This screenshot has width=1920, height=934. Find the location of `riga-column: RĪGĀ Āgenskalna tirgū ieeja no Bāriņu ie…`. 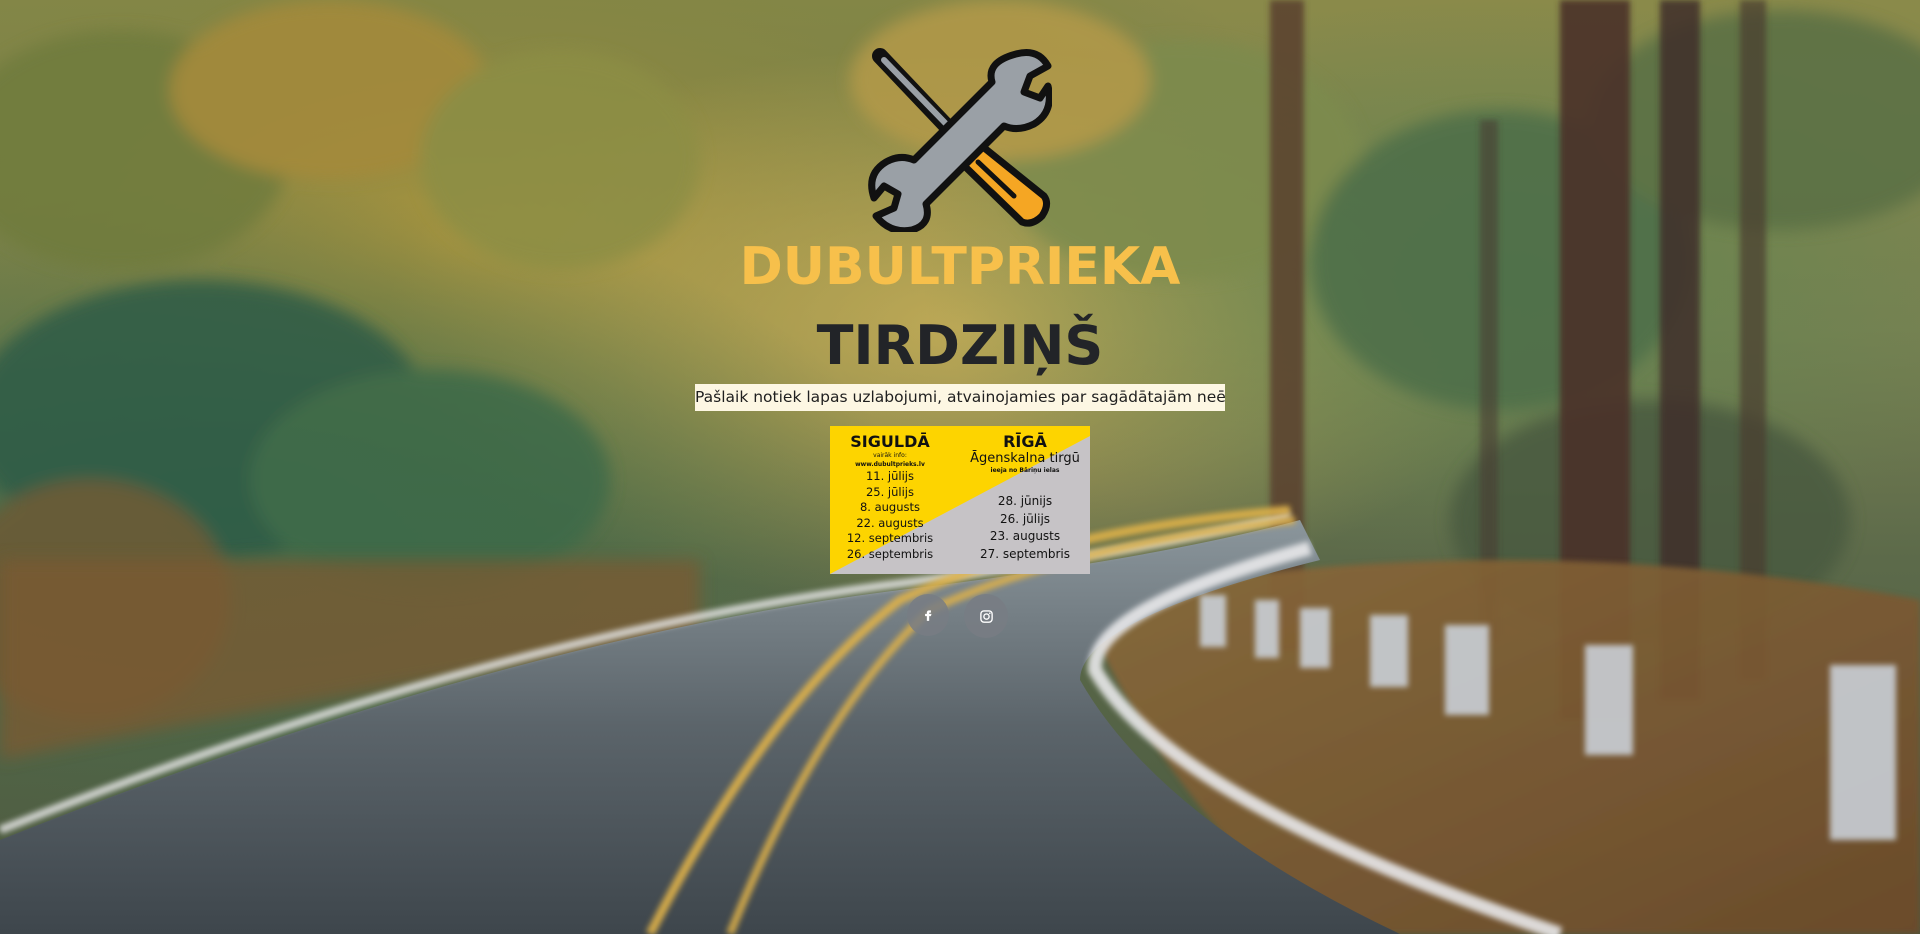

riga-column: RĪGĀ Āgenskalna tirgū ieeja no Bāriņu ie… is located at coordinates (1025, 497).